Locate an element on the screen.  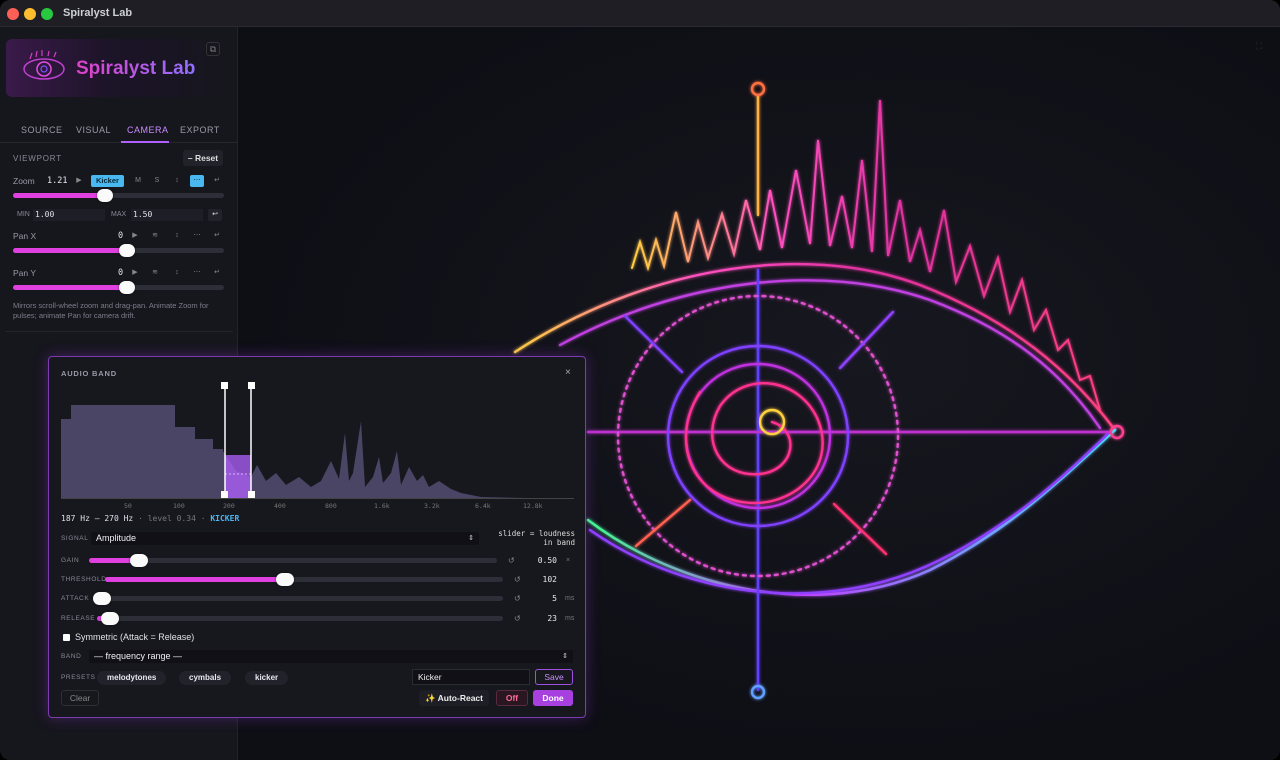
preset-melodytones: melodytones is located at coordinates (132, 678).